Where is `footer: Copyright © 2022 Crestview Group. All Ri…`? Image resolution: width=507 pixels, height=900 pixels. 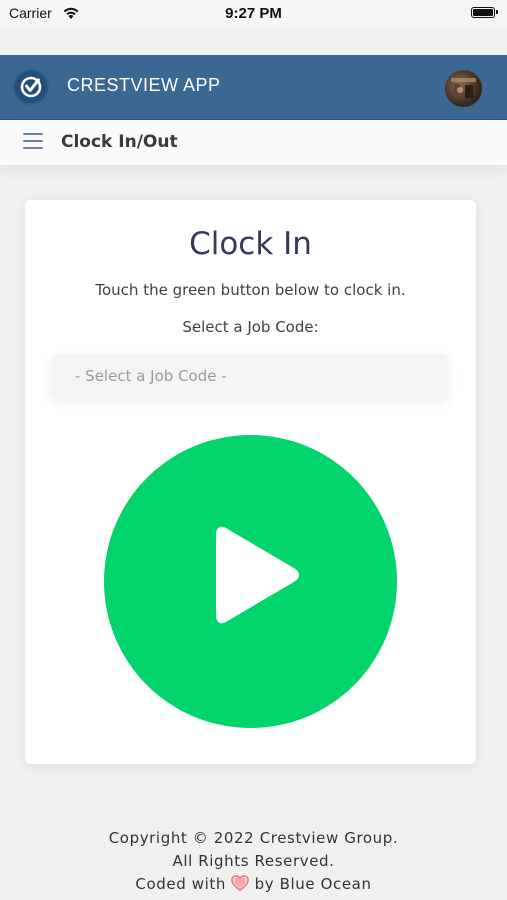 footer: Copyright © 2022 Crestview Group. All Ri… is located at coordinates (253, 862).